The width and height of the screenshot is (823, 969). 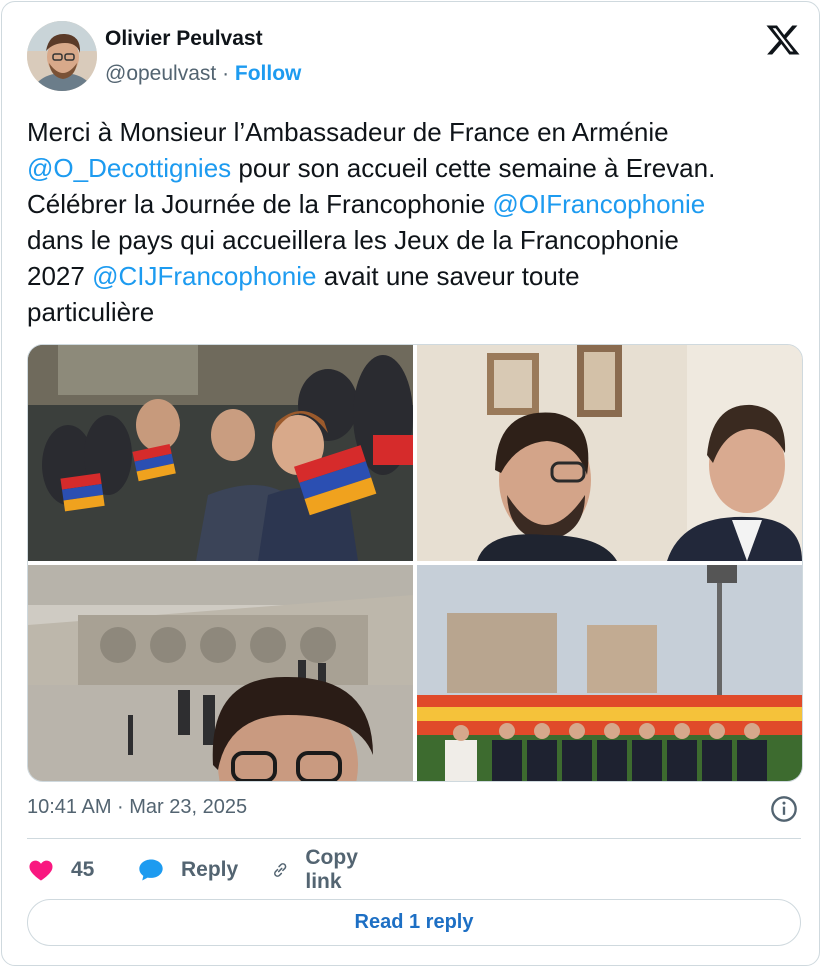 I want to click on avatar, so click(x=62, y=56).